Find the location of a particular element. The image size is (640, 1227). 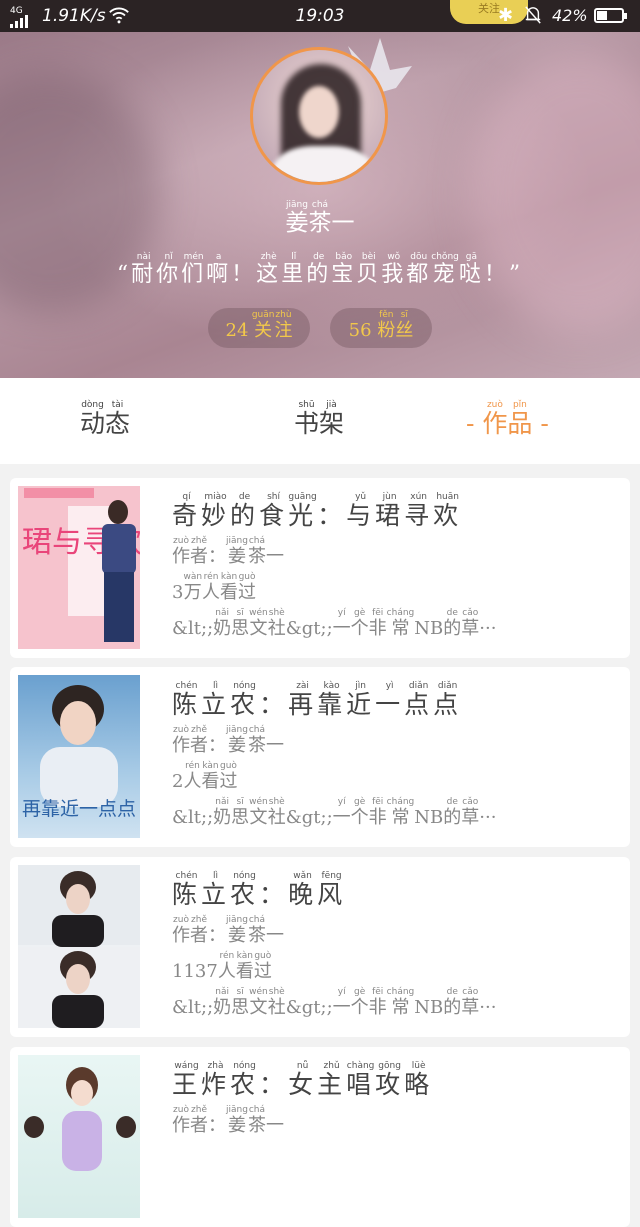

tab-bookshelf: 书shū架jià is located at coordinates (319, 420).